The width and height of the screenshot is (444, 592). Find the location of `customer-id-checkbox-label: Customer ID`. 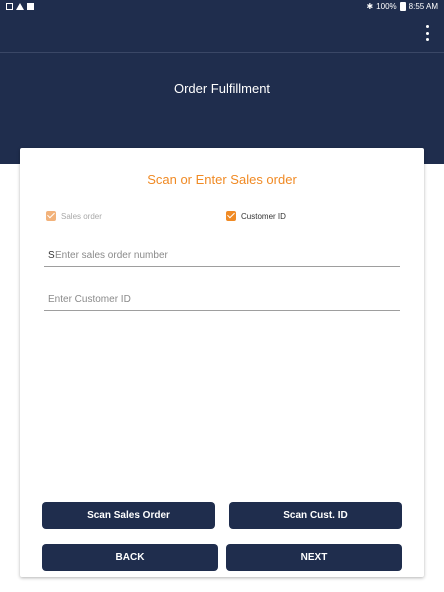

customer-id-checkbox-label: Customer ID is located at coordinates (263, 216).